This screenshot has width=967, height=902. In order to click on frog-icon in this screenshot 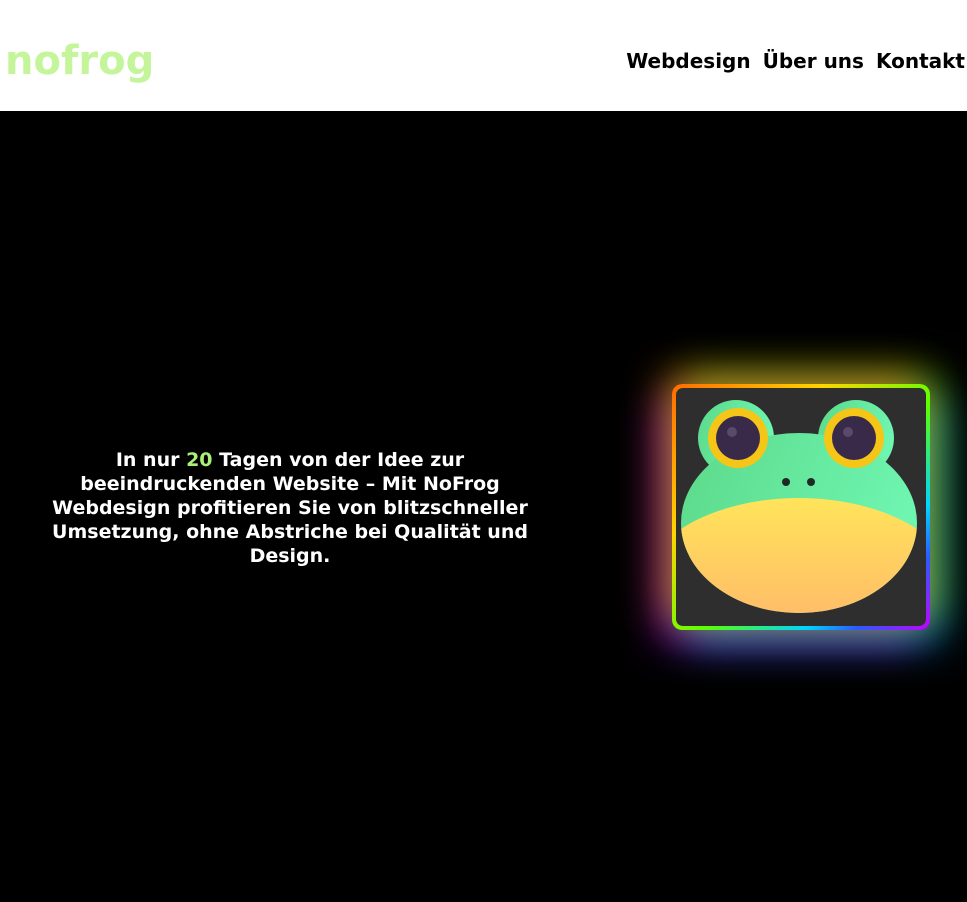, I will do `click(801, 507)`.